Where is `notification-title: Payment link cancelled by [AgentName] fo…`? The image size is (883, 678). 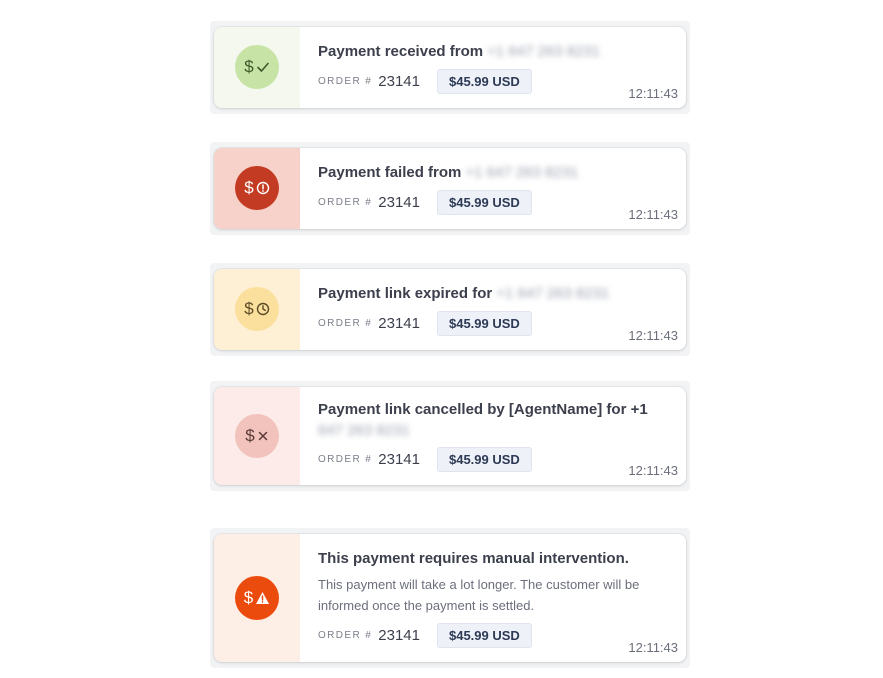 notification-title: Payment link cancelled by [AgentName] fo… is located at coordinates (483, 409).